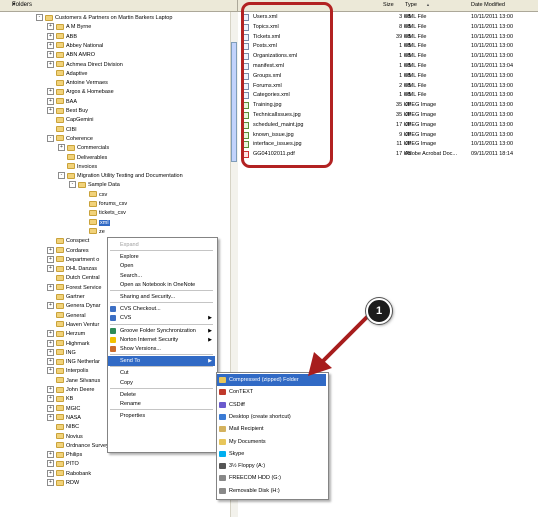 The image size is (538, 517). What do you see at coordinates (61, 353) in the screenshot?
I see `tree-folder: + ING` at bounding box center [61, 353].